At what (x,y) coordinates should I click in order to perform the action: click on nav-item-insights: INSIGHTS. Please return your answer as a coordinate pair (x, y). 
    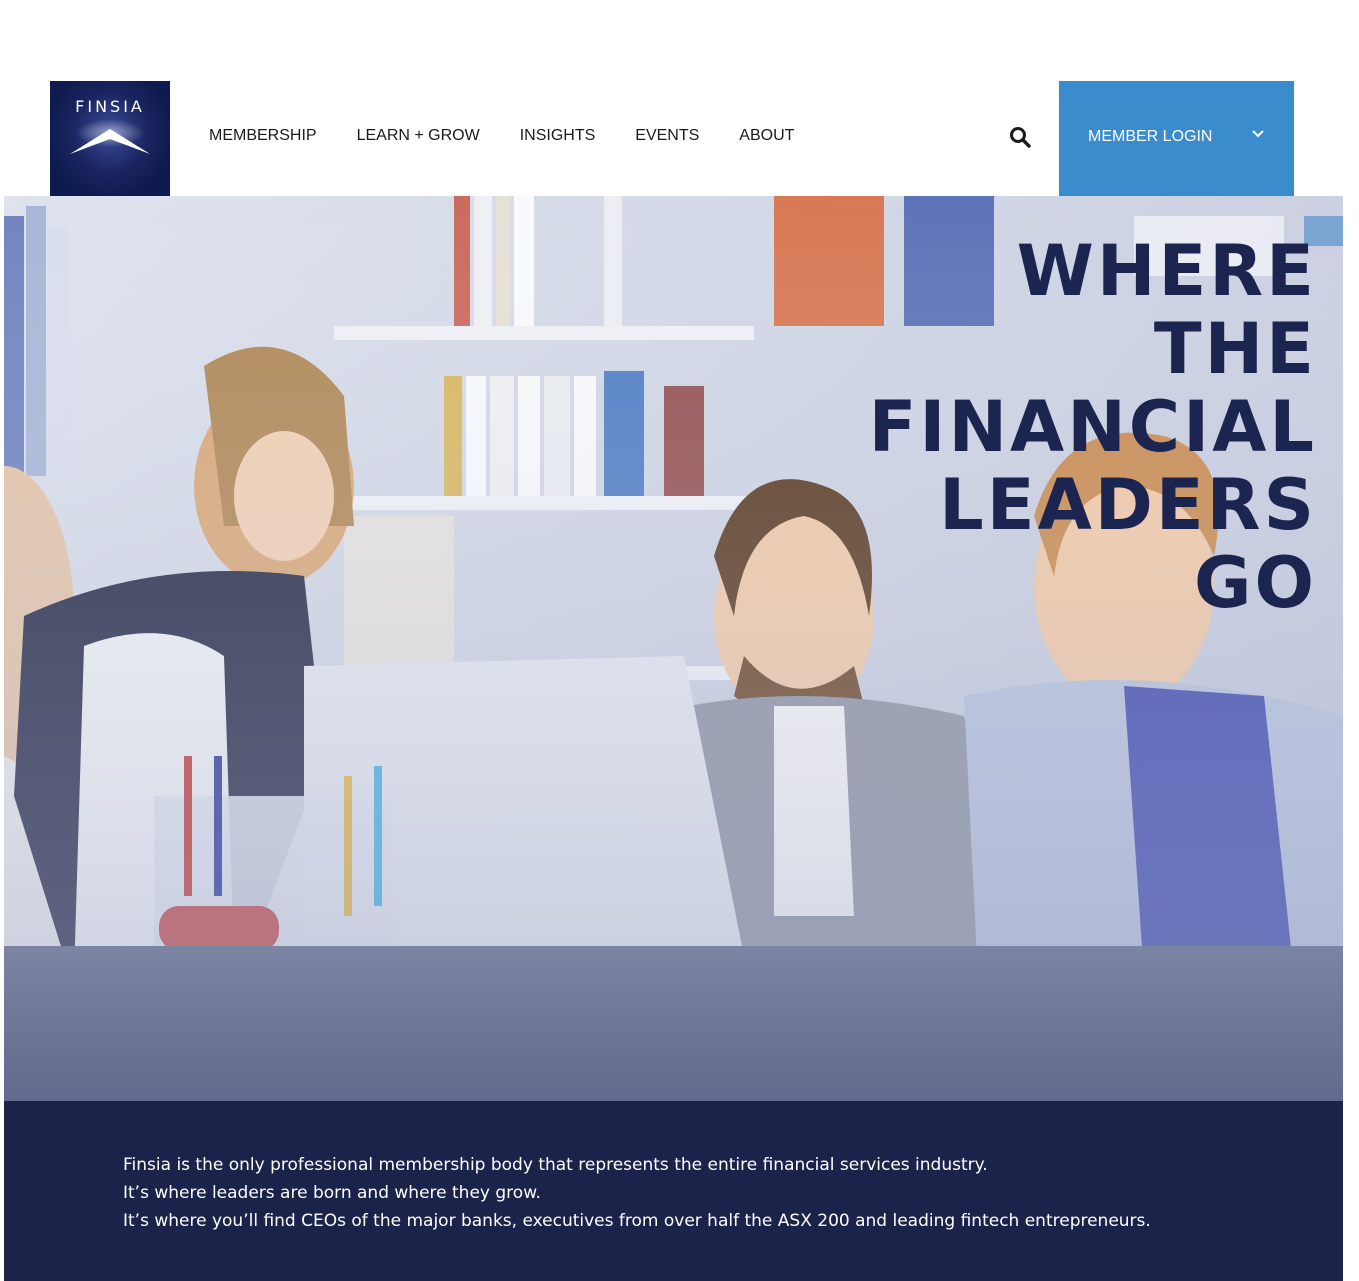
    Looking at the image, I should click on (558, 136).